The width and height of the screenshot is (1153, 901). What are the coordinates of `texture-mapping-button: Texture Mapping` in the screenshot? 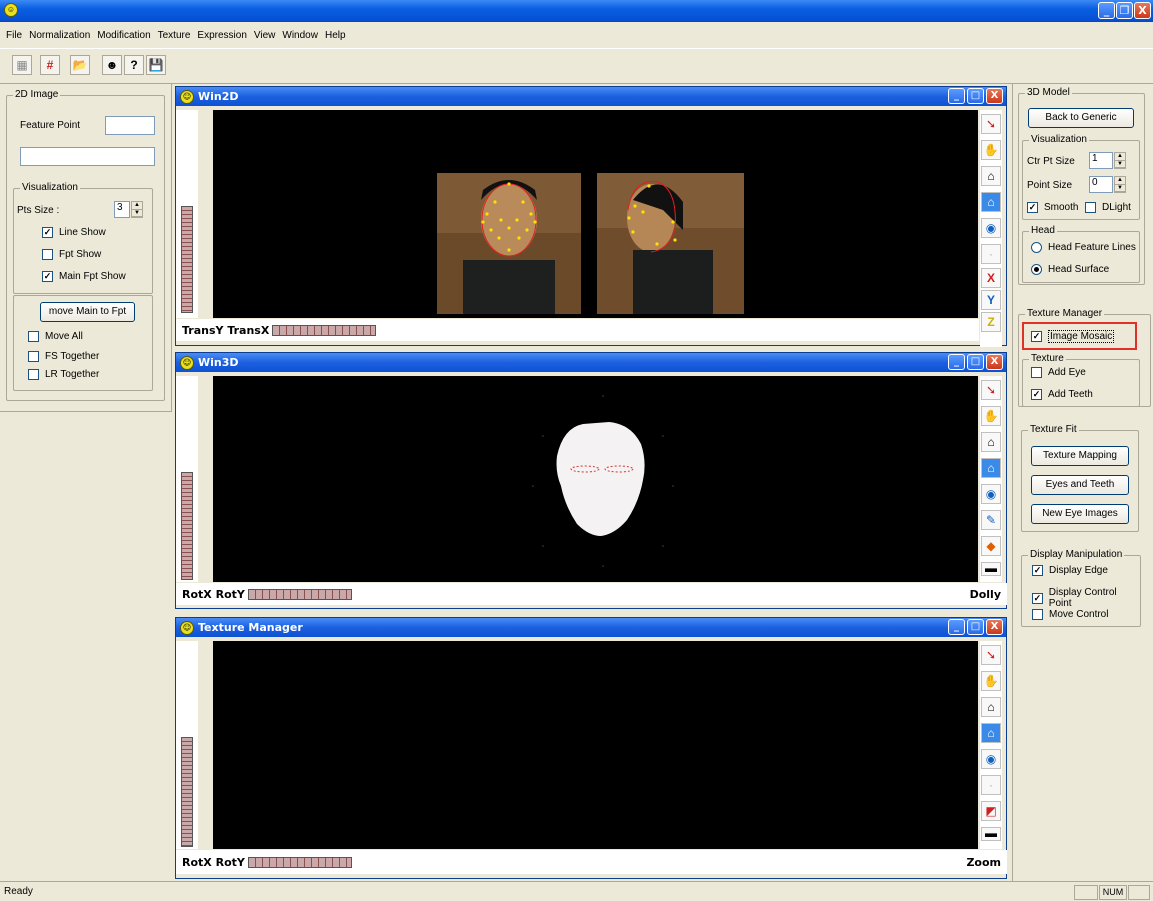 It's located at (1080, 456).